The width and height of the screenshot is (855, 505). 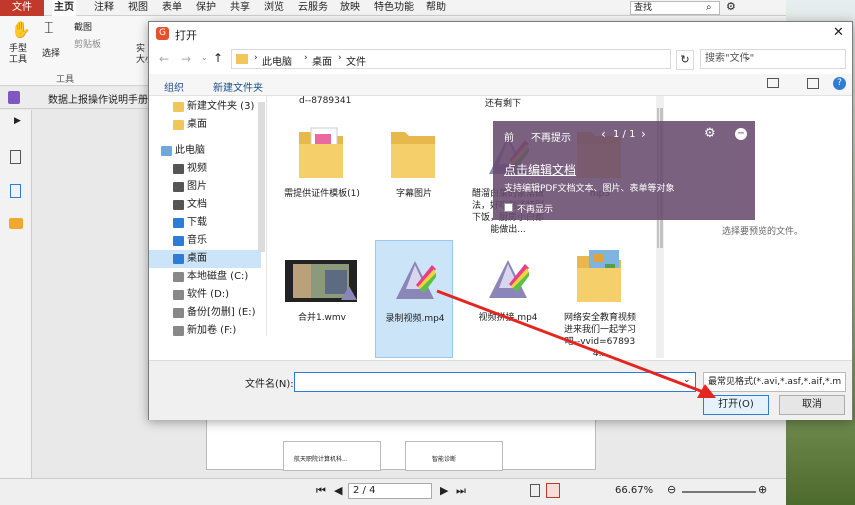 What do you see at coordinates (671, 489) in the screenshot?
I see `zoom-out-icon: ⊖` at bounding box center [671, 489].